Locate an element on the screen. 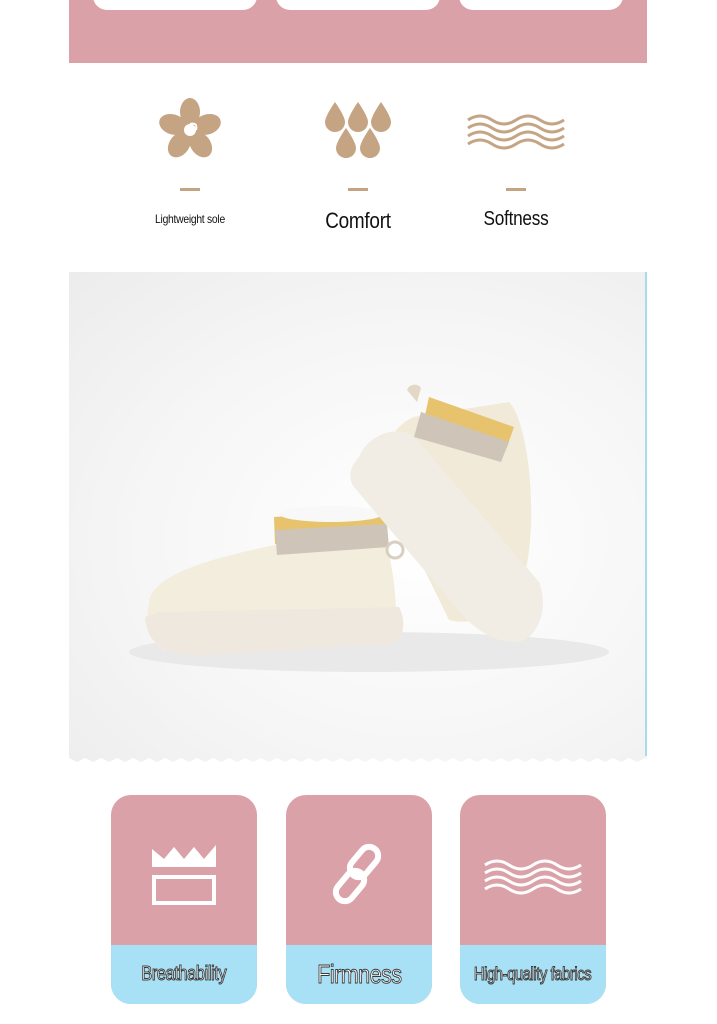  feature-softness: Softness is located at coordinates (516, 173).